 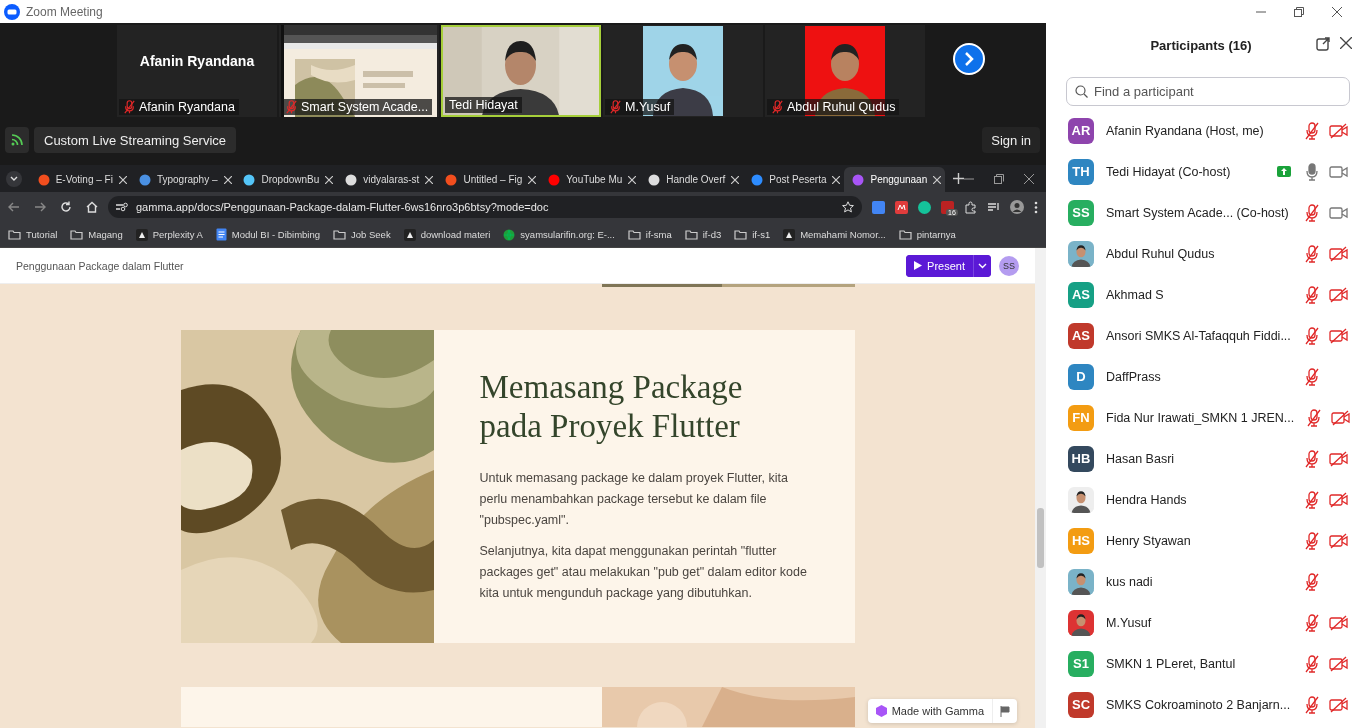 I want to click on bookmark: Magang, so click(x=96, y=234).